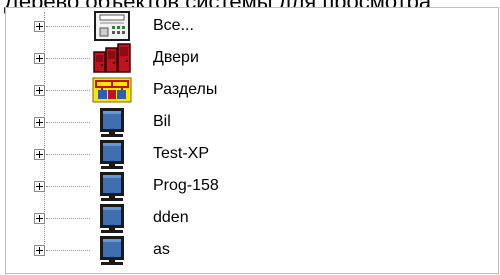  I want to click on tree-item-prog-158: Prog-158, so click(241, 186).